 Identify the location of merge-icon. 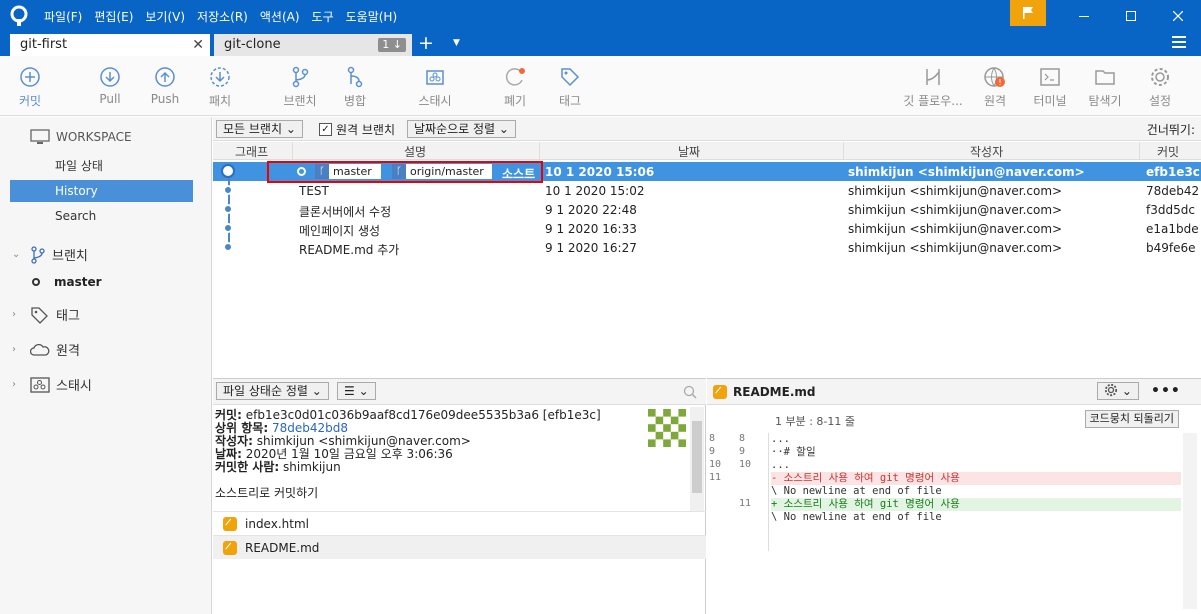
(355, 77).